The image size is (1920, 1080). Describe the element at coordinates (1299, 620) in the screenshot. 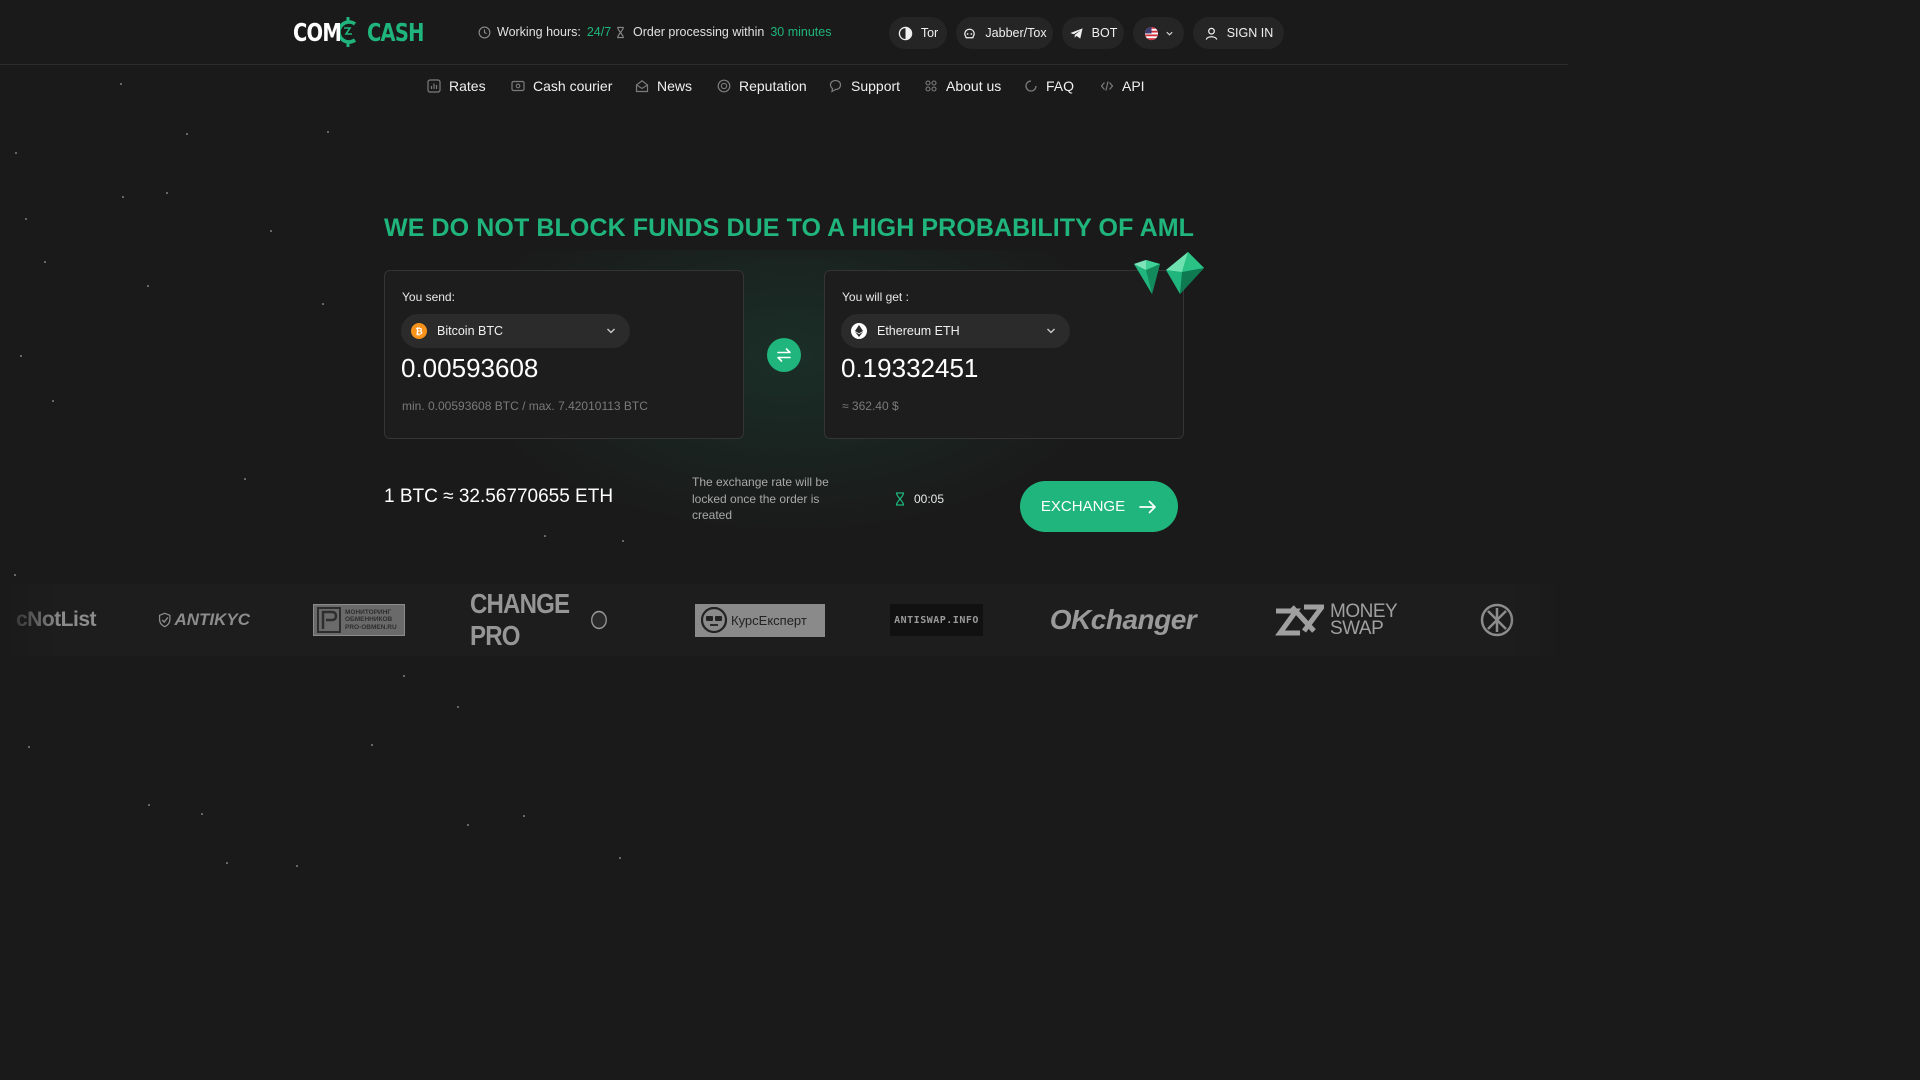

I see `moneyswap-mark-icon` at that location.